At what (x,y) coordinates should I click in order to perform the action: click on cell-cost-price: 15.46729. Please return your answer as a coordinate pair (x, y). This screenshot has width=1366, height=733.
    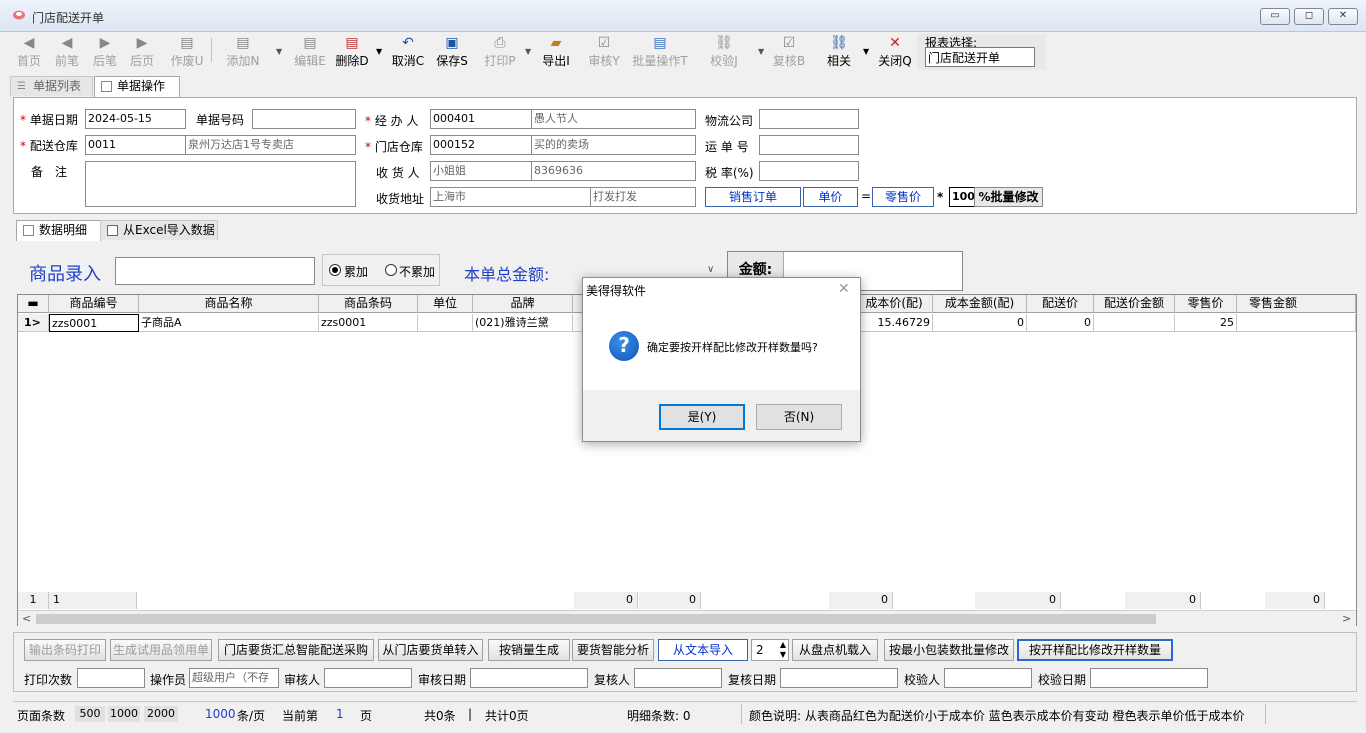
    Looking at the image, I should click on (894, 323).